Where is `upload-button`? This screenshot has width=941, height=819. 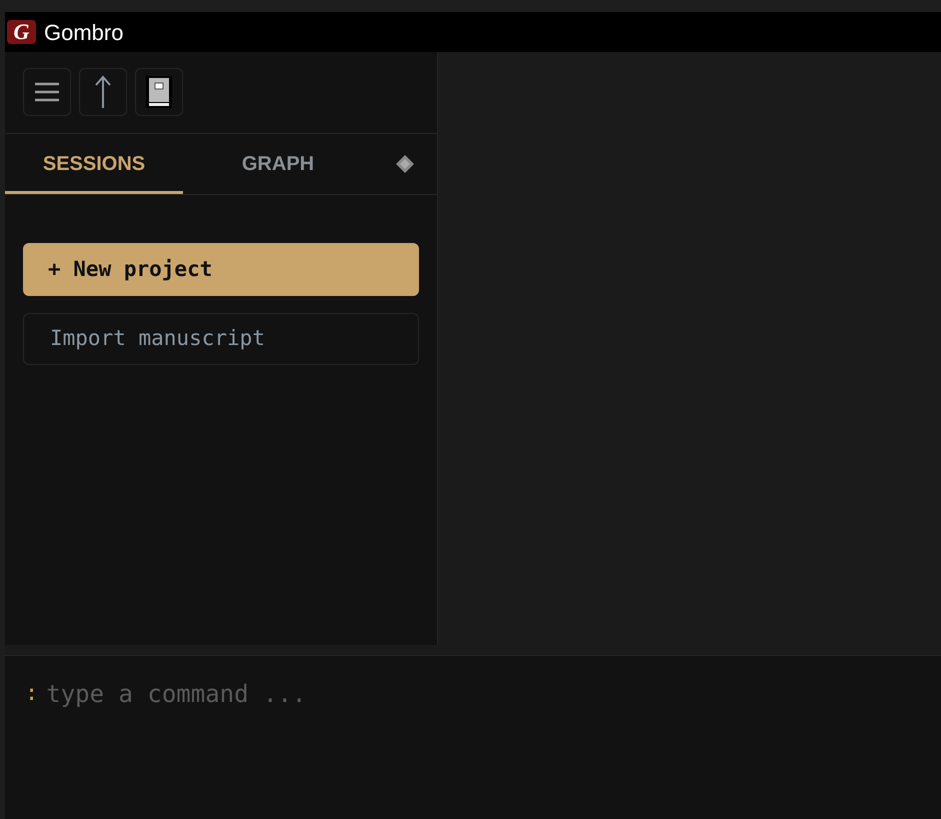
upload-button is located at coordinates (103, 92).